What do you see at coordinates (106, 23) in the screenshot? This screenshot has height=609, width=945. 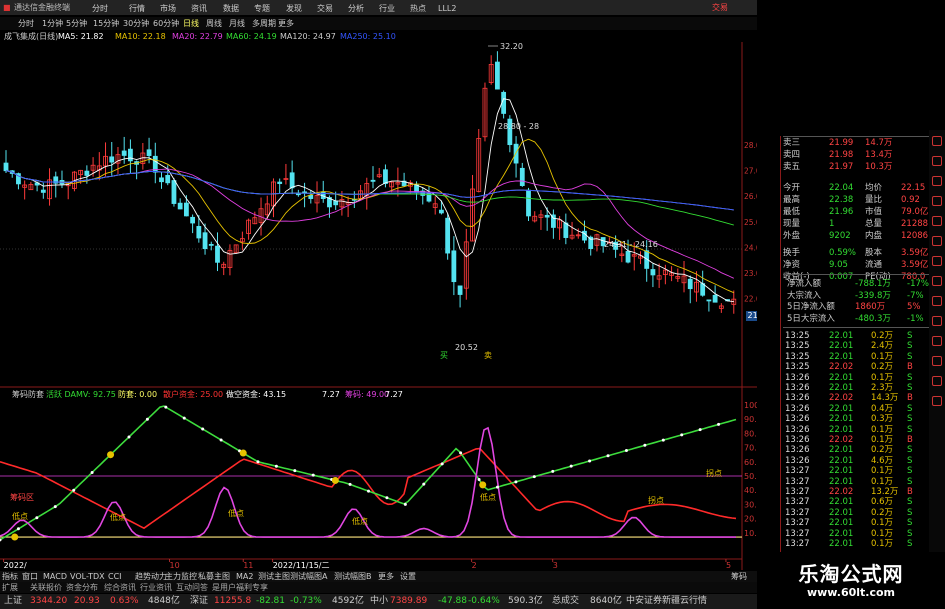 I see `period-3: 15分钟` at bounding box center [106, 23].